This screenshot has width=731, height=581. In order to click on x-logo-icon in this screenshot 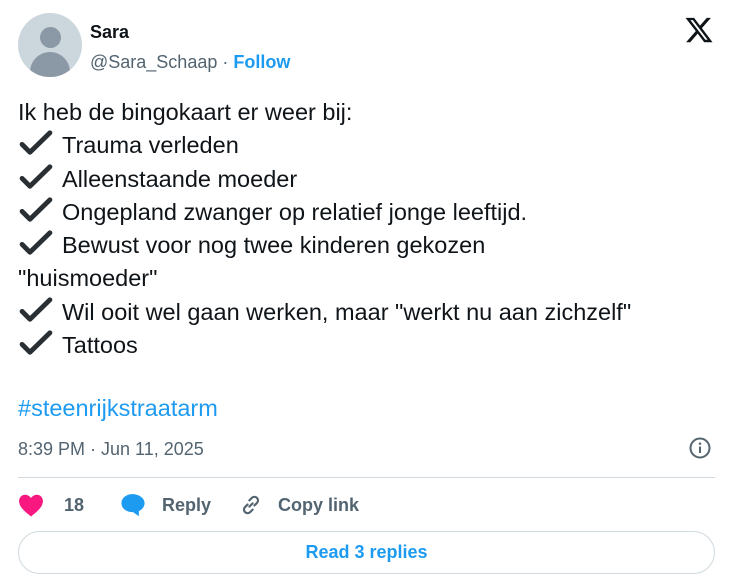, I will do `click(699, 30)`.